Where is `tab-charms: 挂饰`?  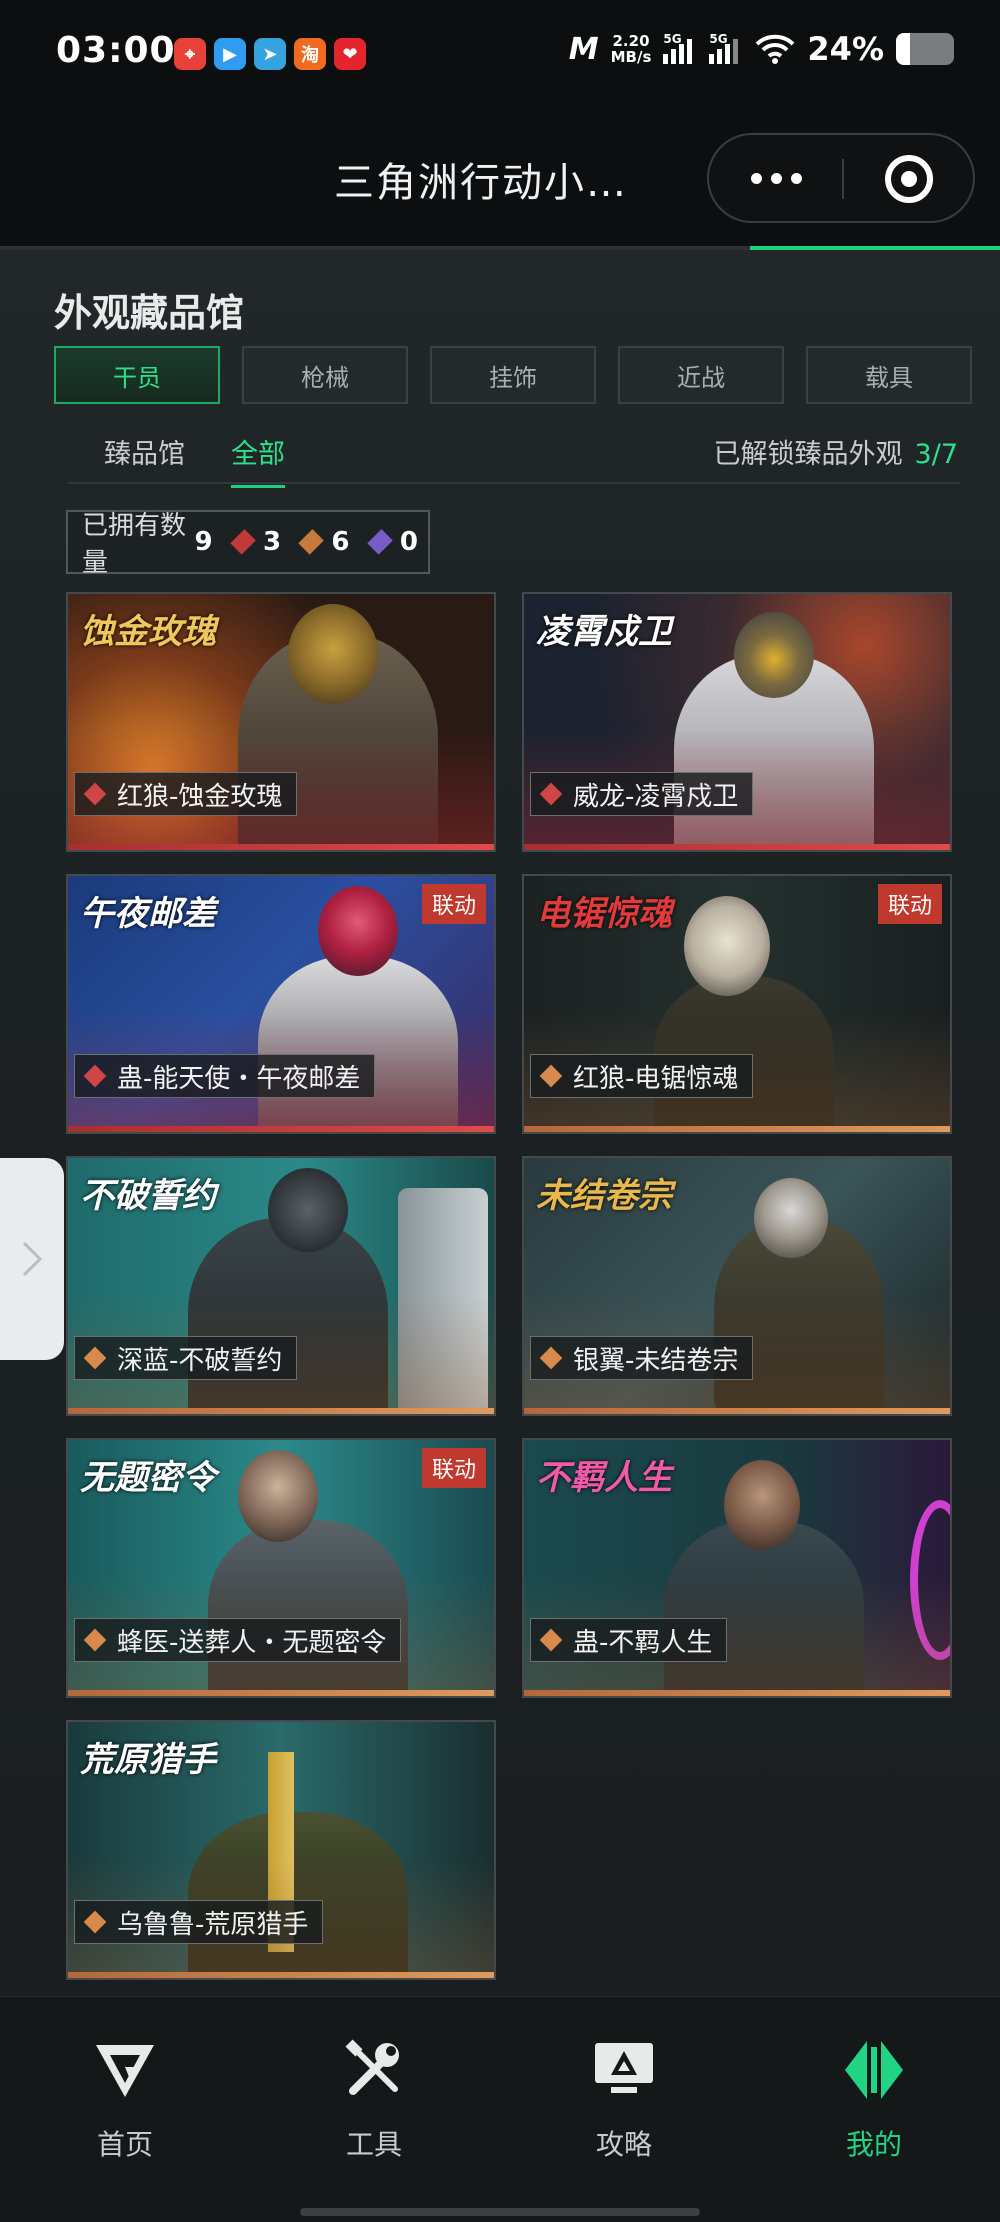
tab-charms: 挂饰 is located at coordinates (513, 375).